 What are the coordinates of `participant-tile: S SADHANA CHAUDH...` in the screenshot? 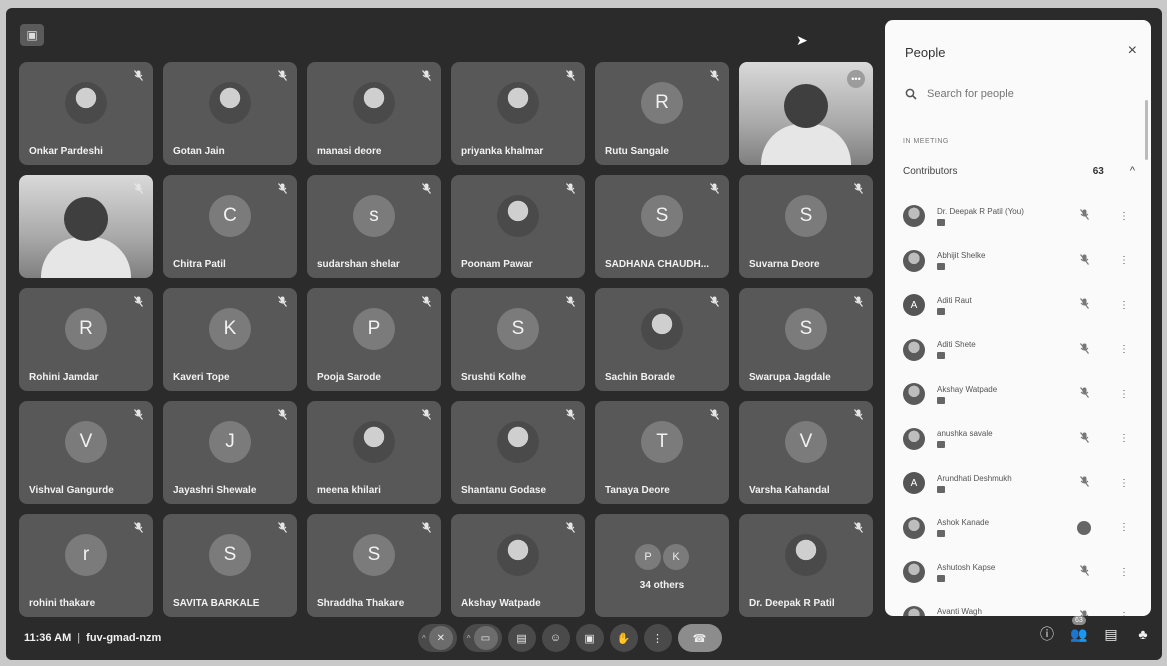 It's located at (662, 226).